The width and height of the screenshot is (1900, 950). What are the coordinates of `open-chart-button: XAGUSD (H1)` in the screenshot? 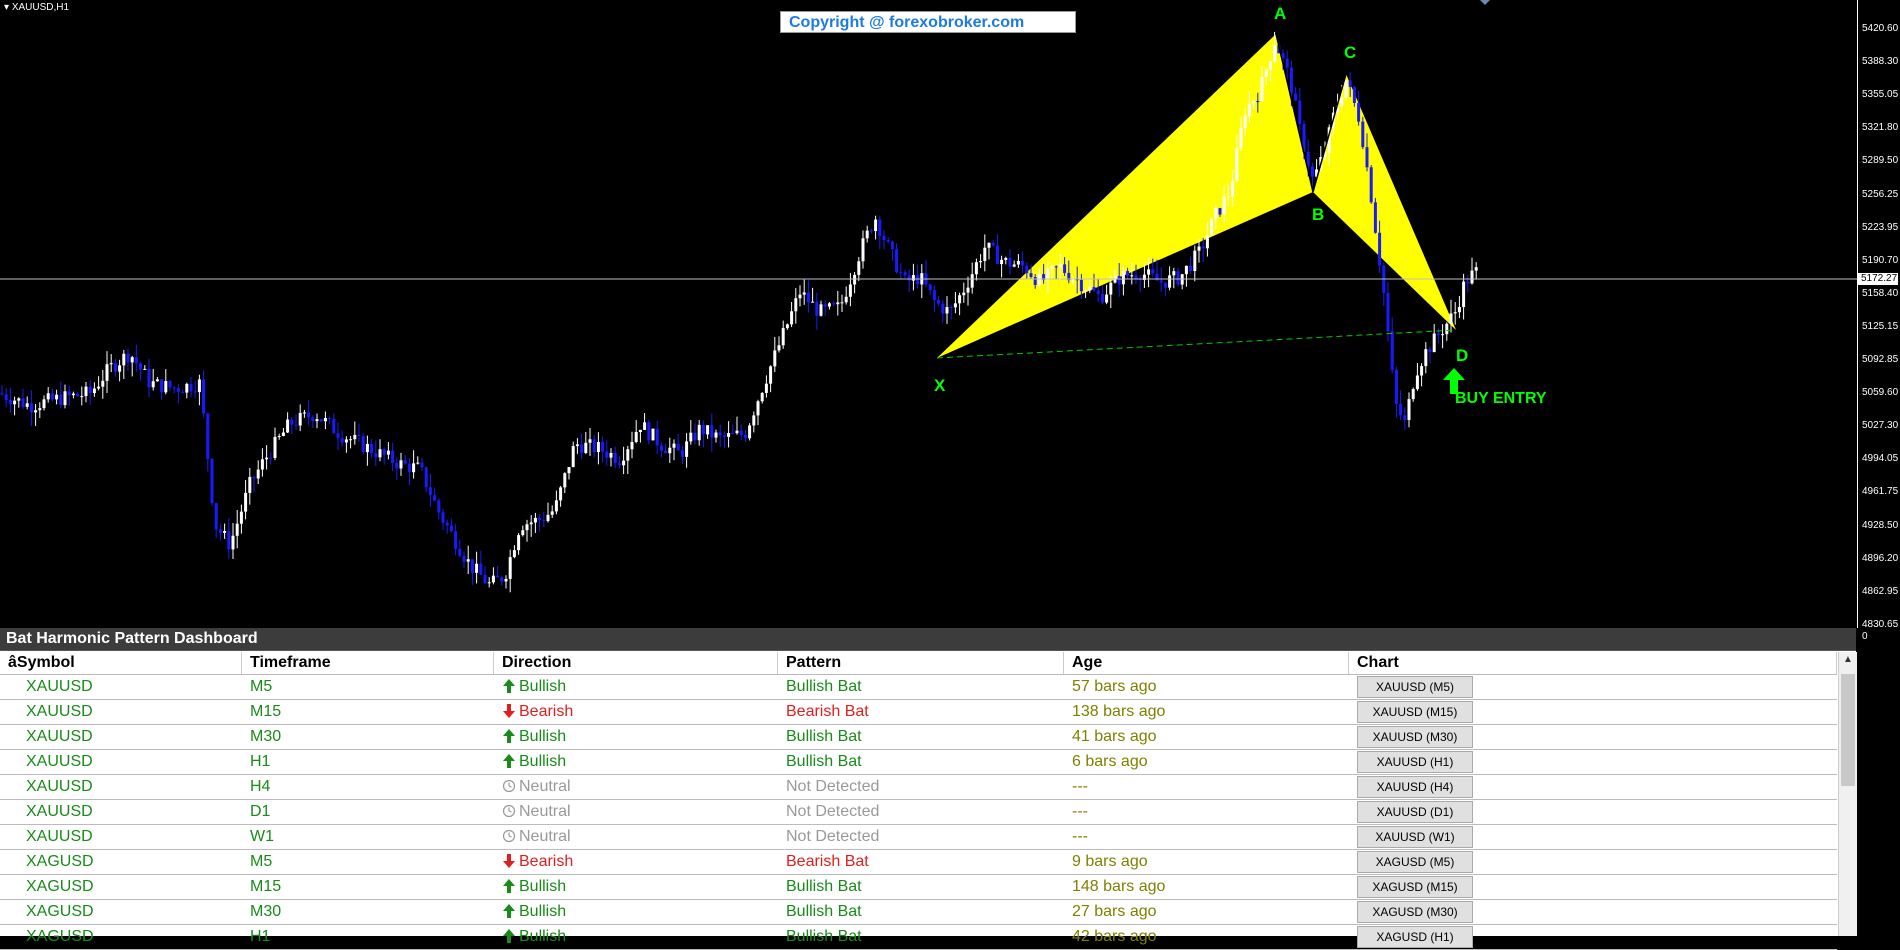 It's located at (1415, 937).